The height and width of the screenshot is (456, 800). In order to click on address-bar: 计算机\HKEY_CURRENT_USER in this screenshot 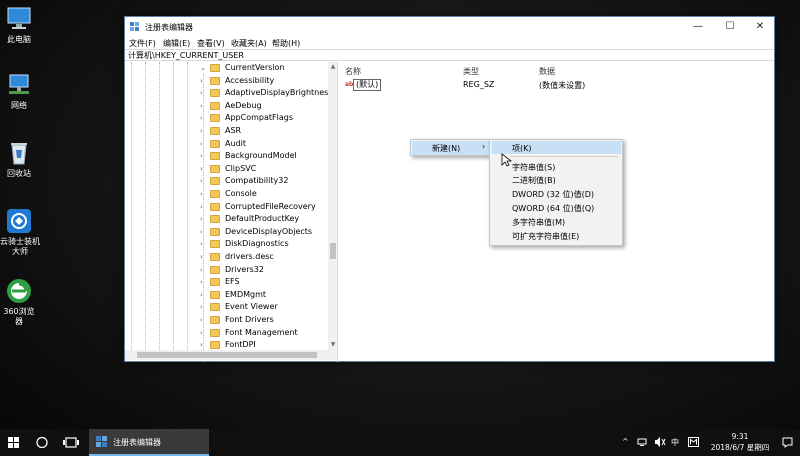, I will do `click(449, 55)`.